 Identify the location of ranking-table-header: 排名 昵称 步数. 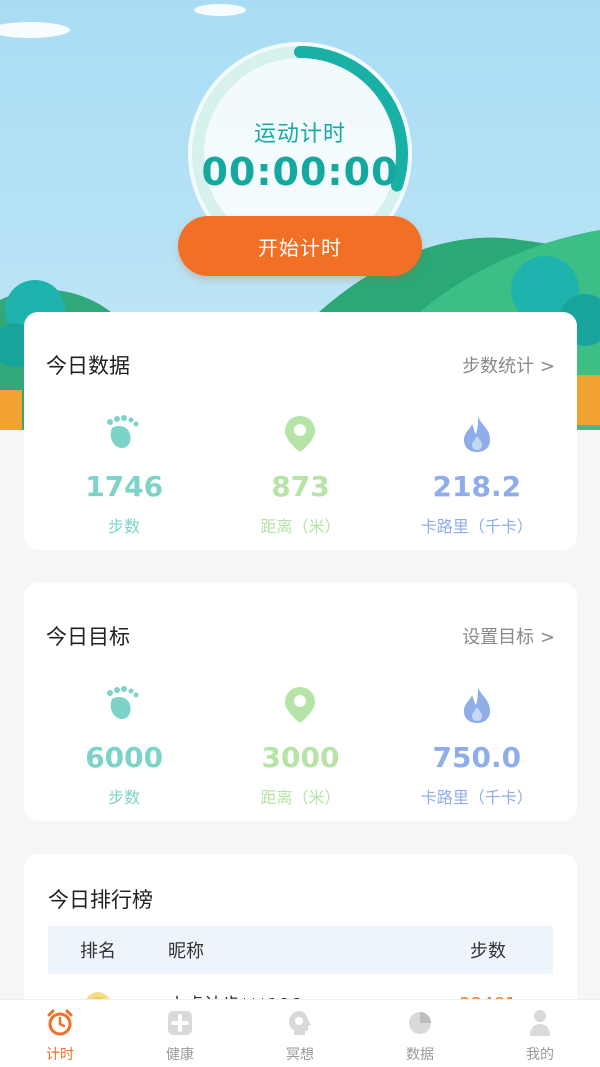
(300, 950).